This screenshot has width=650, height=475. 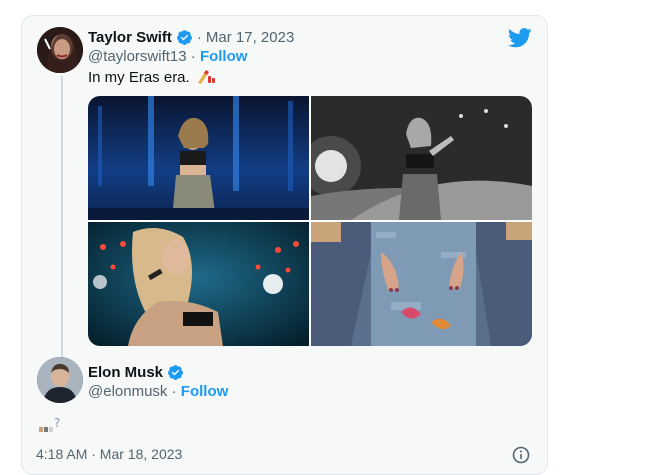 I want to click on handle-row: @taylorswift13 · Follow, so click(x=167, y=56).